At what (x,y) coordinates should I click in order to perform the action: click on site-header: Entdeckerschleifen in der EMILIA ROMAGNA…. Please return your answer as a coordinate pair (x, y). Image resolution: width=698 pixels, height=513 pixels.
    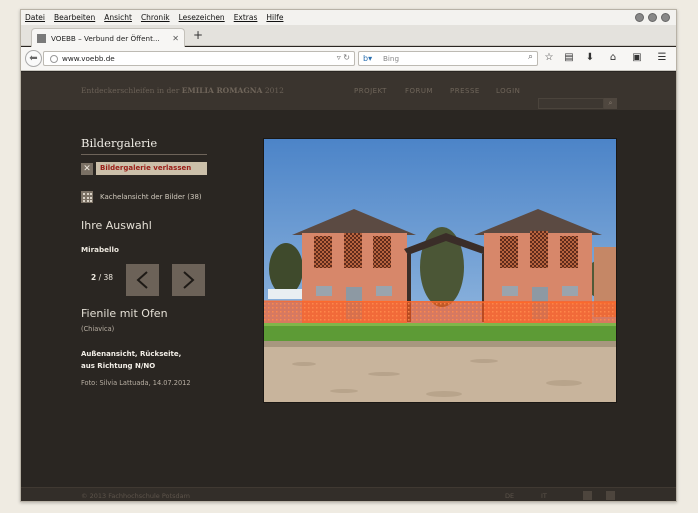
    Looking at the image, I should click on (348, 91).